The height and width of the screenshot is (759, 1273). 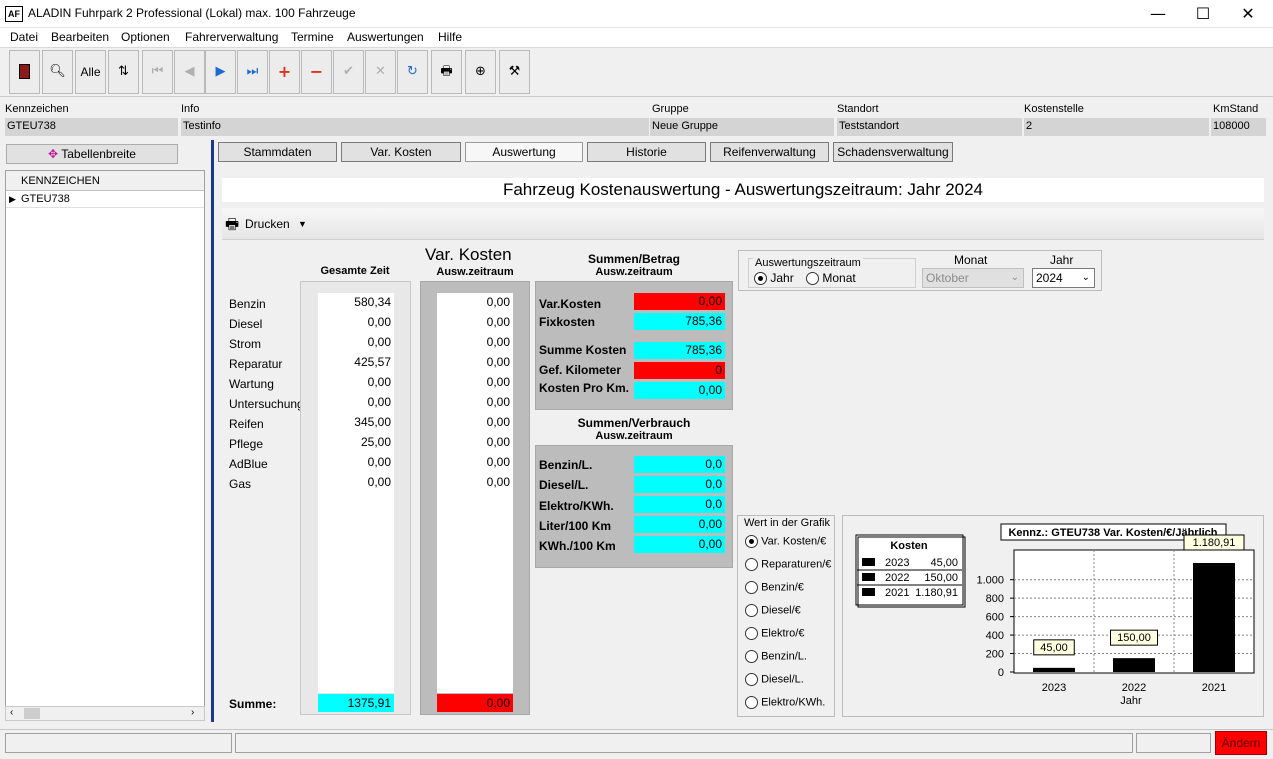 I want to click on tab-auswertung: Auswertung, so click(x=524, y=152).